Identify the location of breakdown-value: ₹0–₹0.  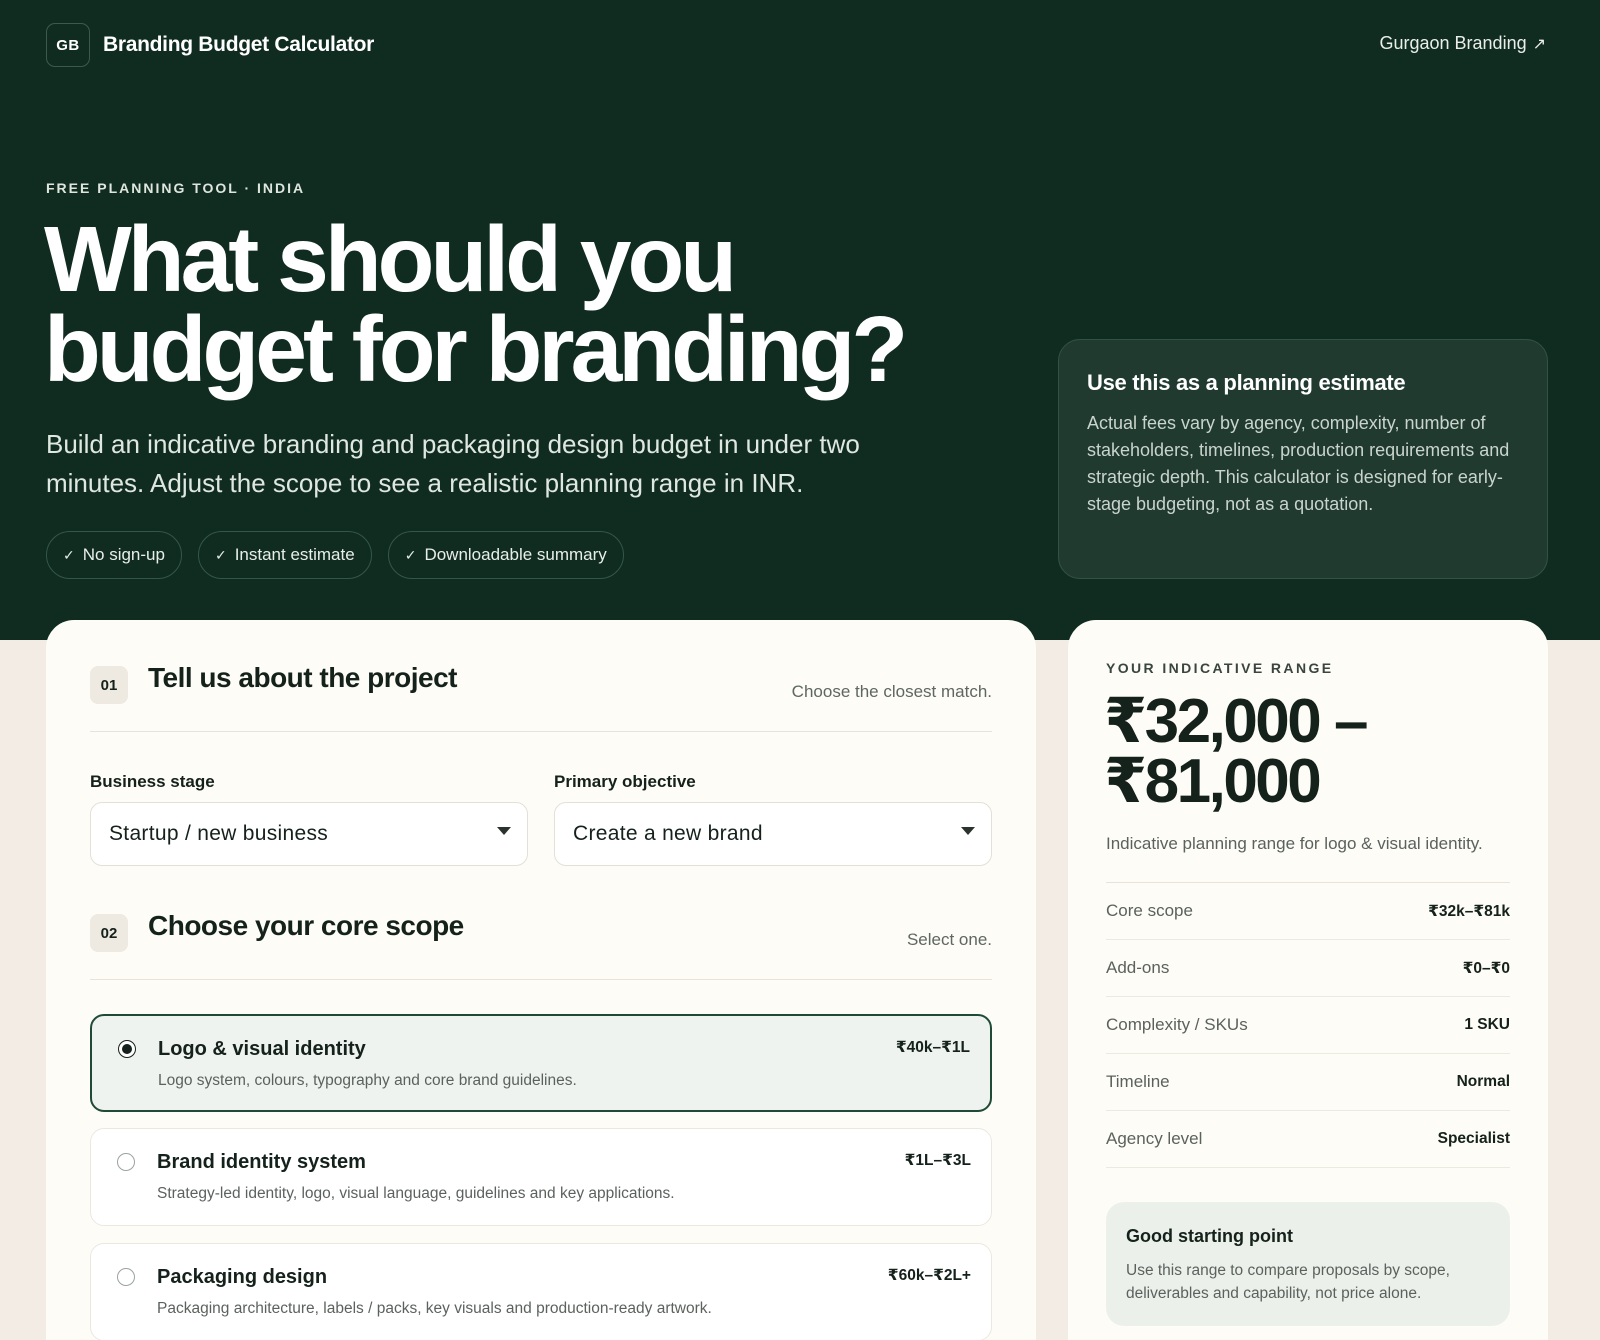
(1486, 968).